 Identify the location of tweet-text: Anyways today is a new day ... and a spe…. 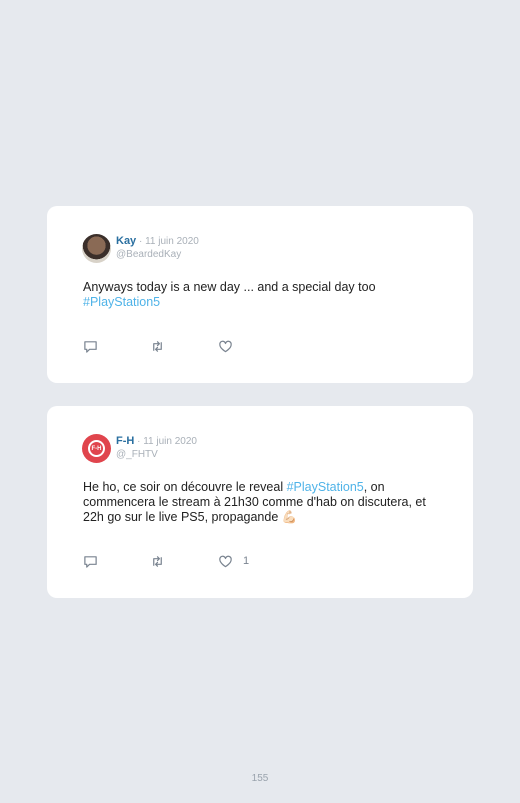
(263, 295).